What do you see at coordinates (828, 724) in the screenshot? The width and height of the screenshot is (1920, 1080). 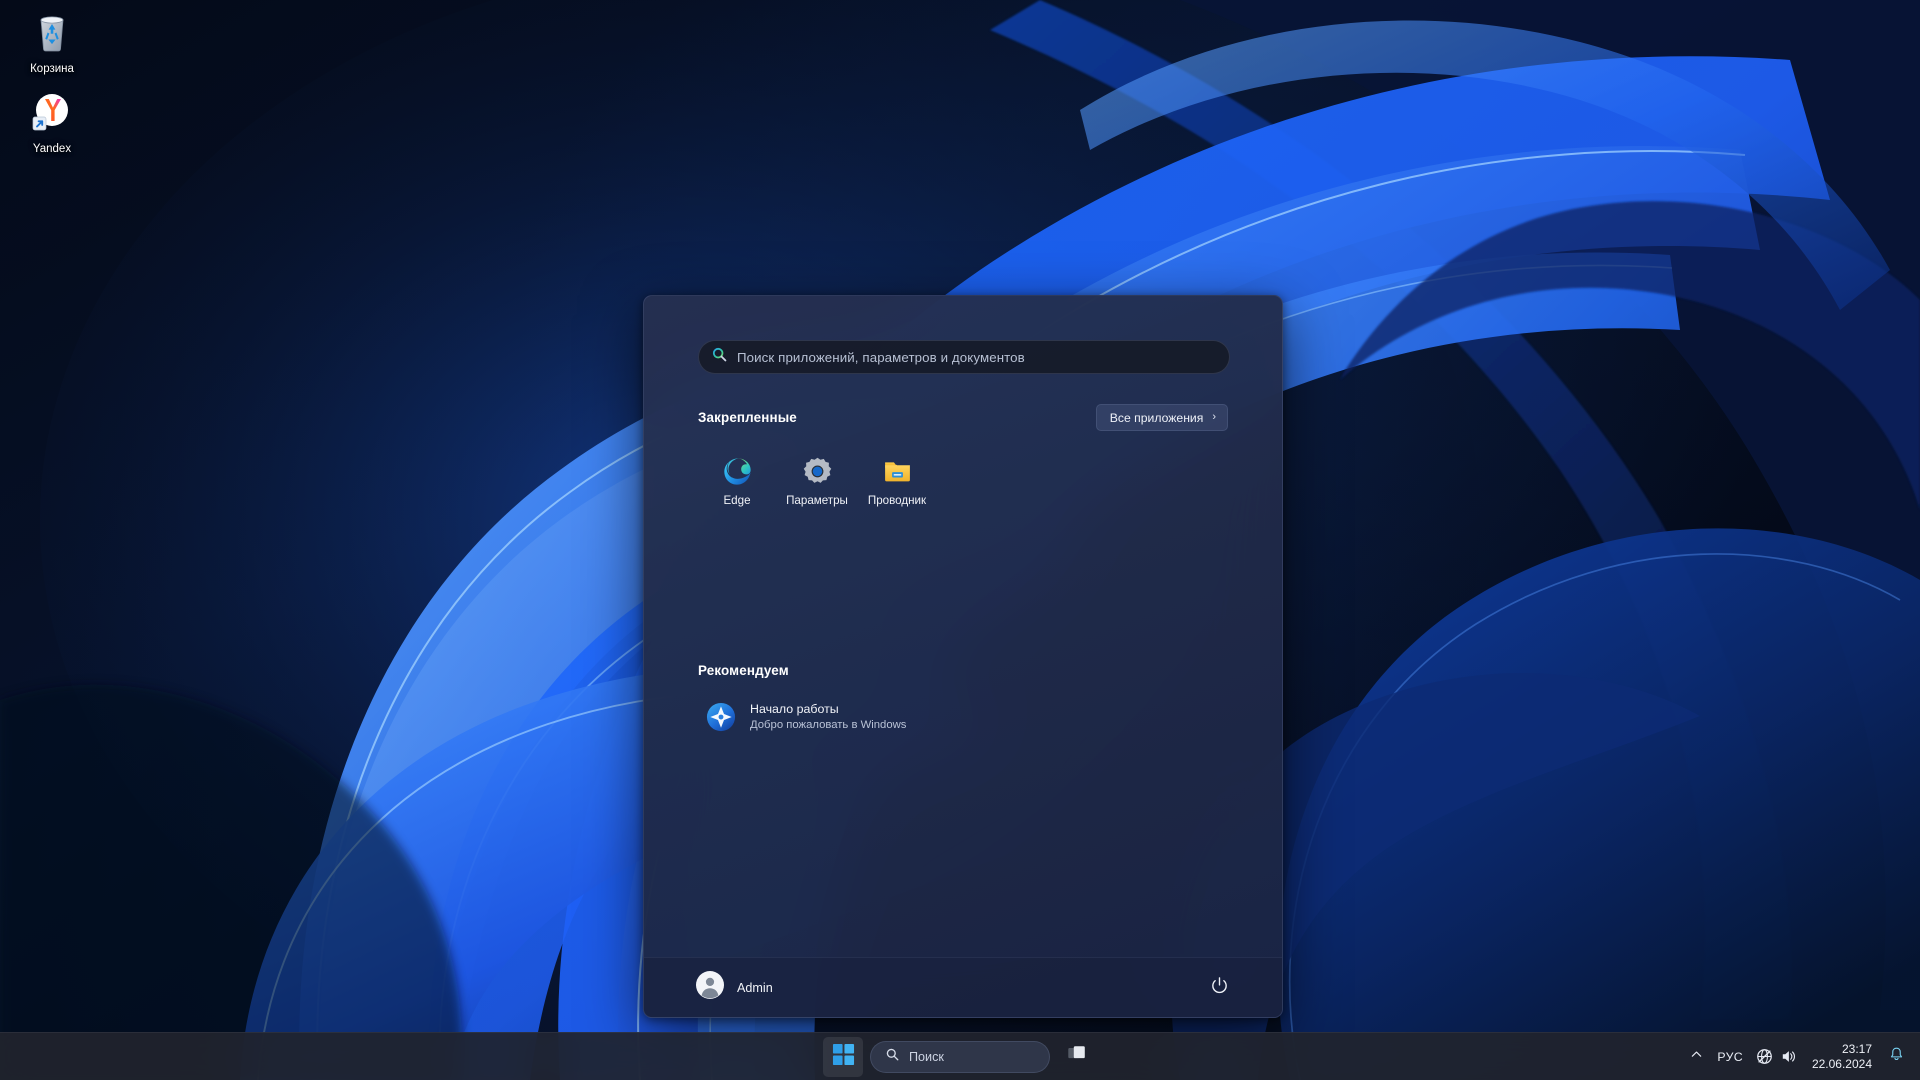 I see `recommended-item-subtitle: Добро пожаловать в Windows` at bounding box center [828, 724].